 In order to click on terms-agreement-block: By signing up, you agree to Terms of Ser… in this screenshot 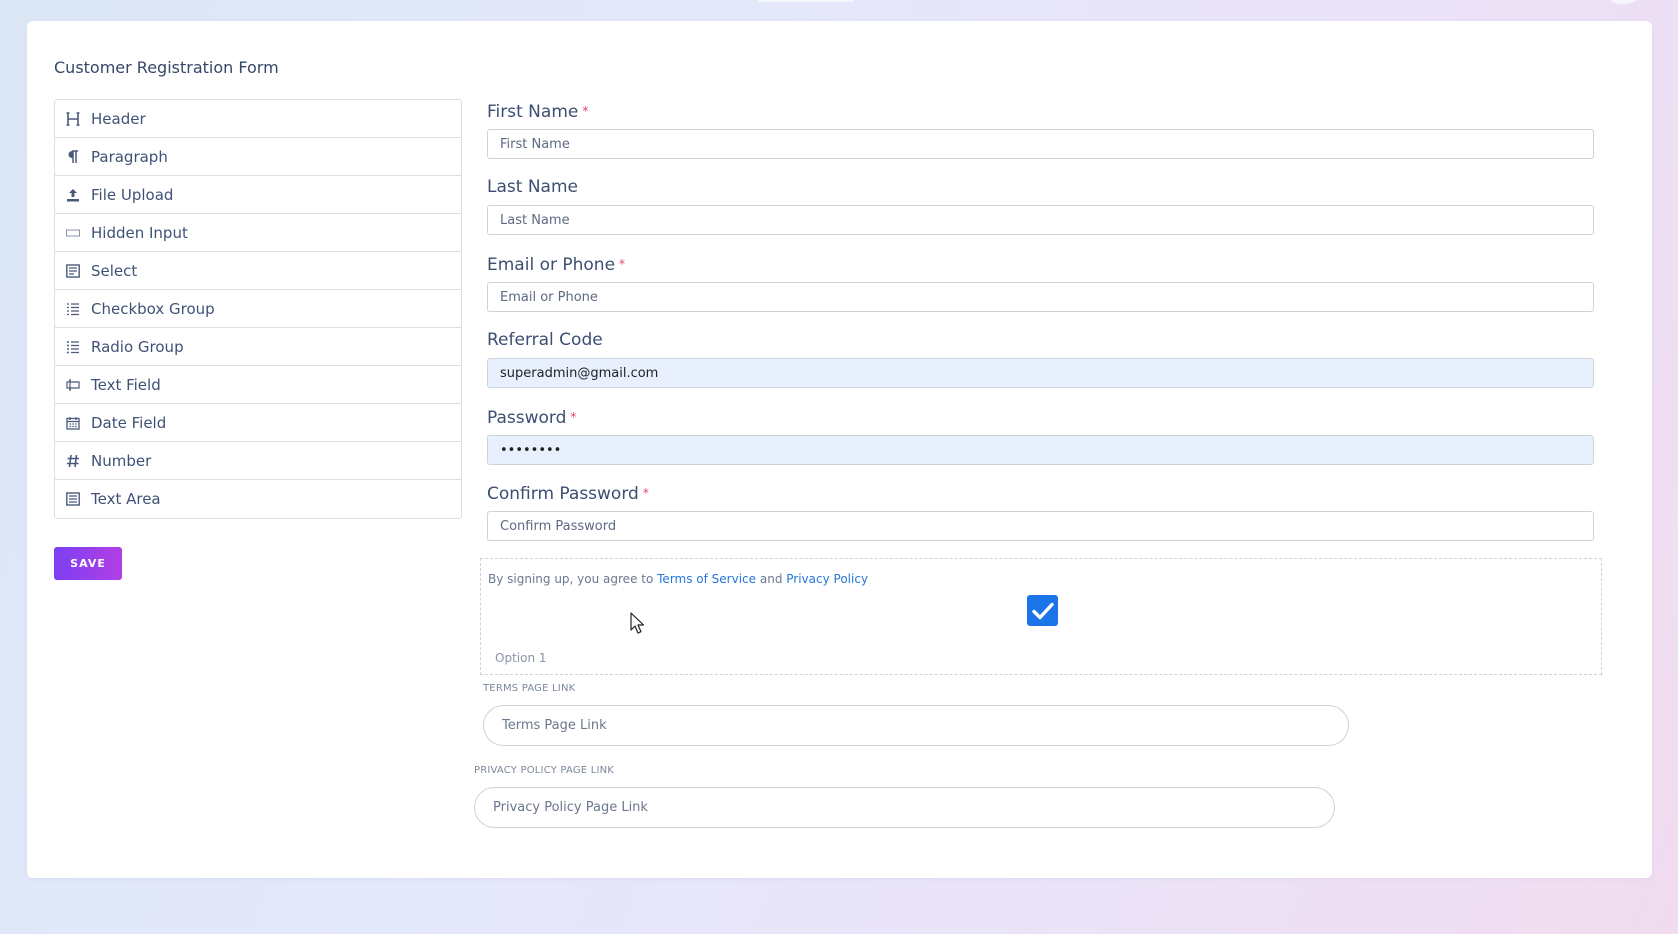, I will do `click(1041, 616)`.